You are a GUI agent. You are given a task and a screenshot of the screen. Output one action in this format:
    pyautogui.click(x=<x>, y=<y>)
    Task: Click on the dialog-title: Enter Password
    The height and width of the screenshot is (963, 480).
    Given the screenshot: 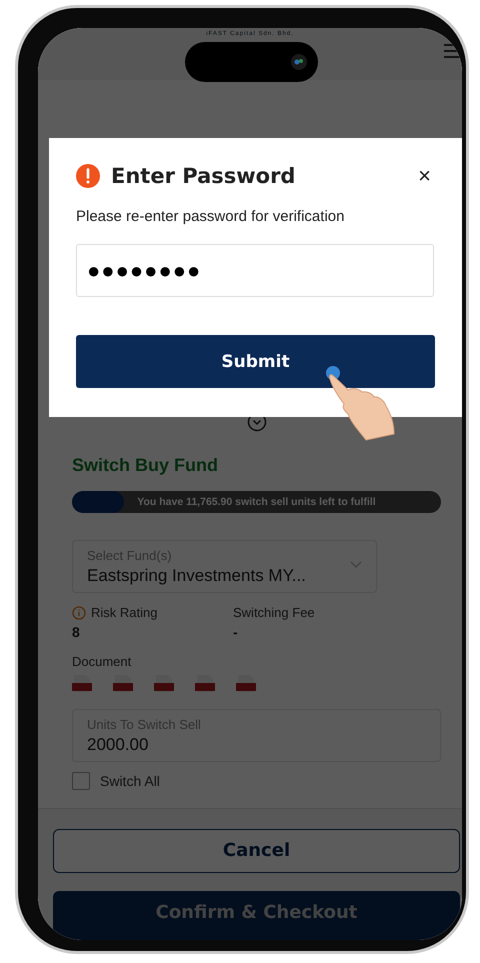 What is the action you would take?
    pyautogui.click(x=203, y=176)
    